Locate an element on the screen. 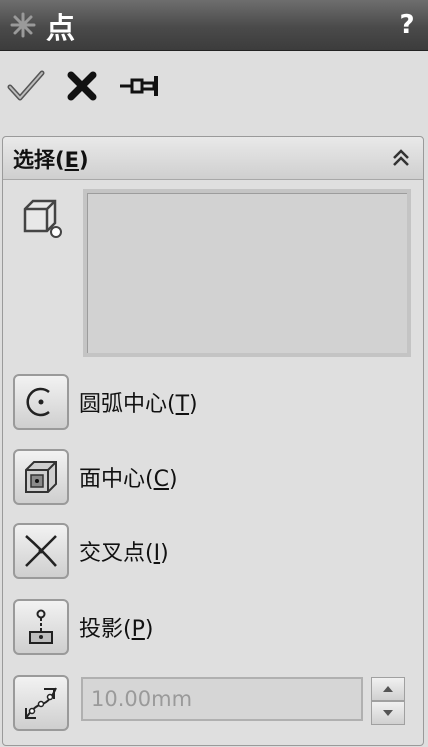  spin-down-button is located at coordinates (388, 713).